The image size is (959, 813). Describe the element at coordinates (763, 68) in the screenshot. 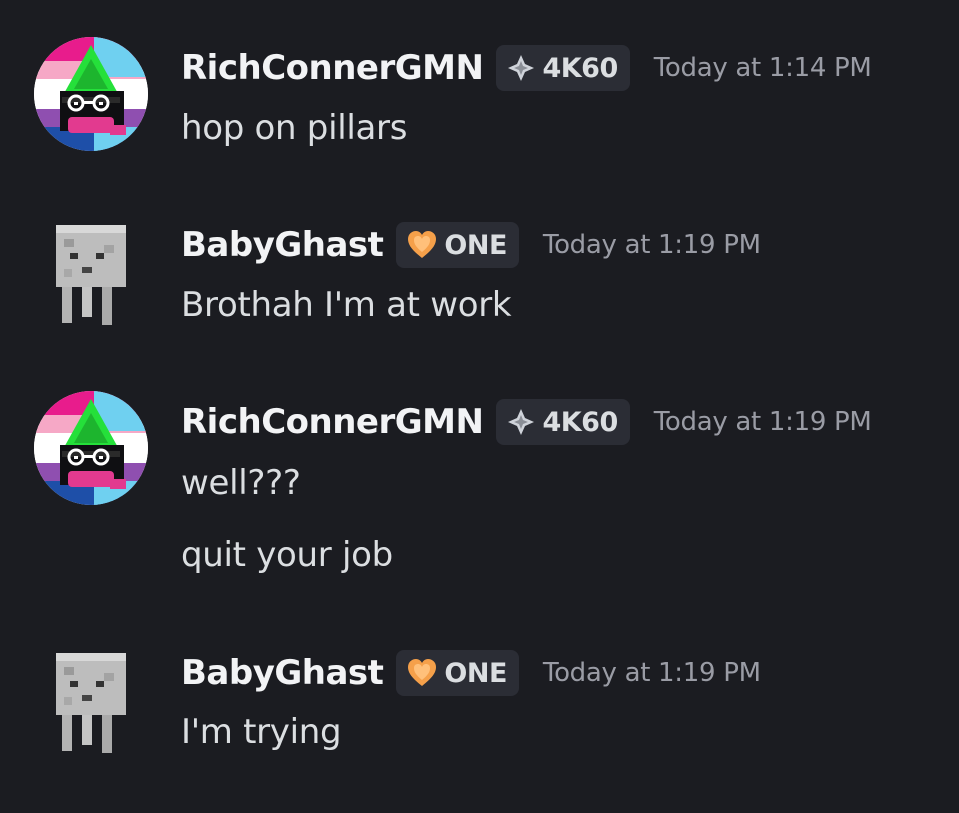

I see `timestamp: Today at 1:14 PM` at that location.